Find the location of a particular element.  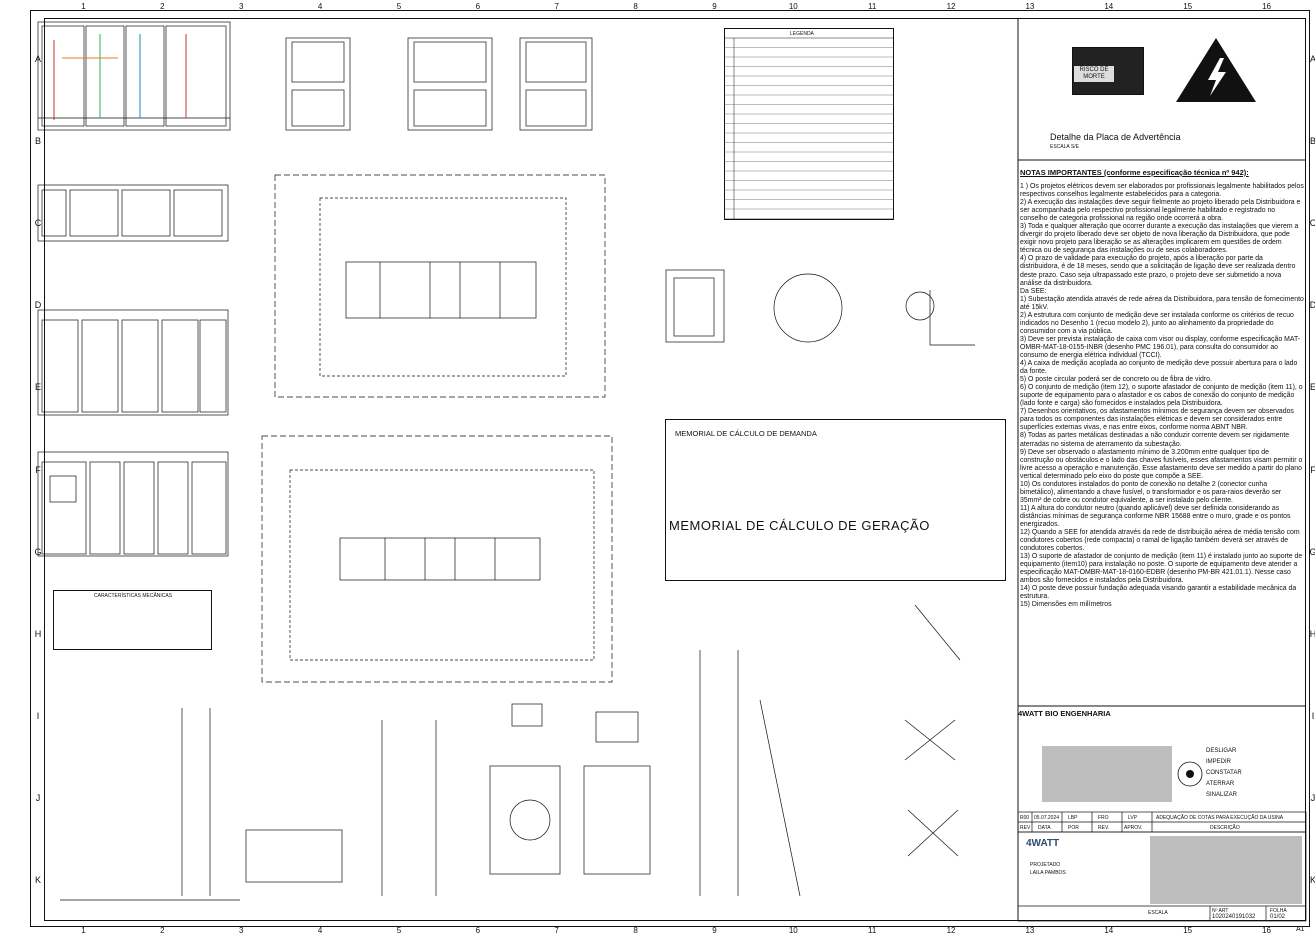

warning-plate-scale: ESCALA S/E is located at coordinates (1064, 147).